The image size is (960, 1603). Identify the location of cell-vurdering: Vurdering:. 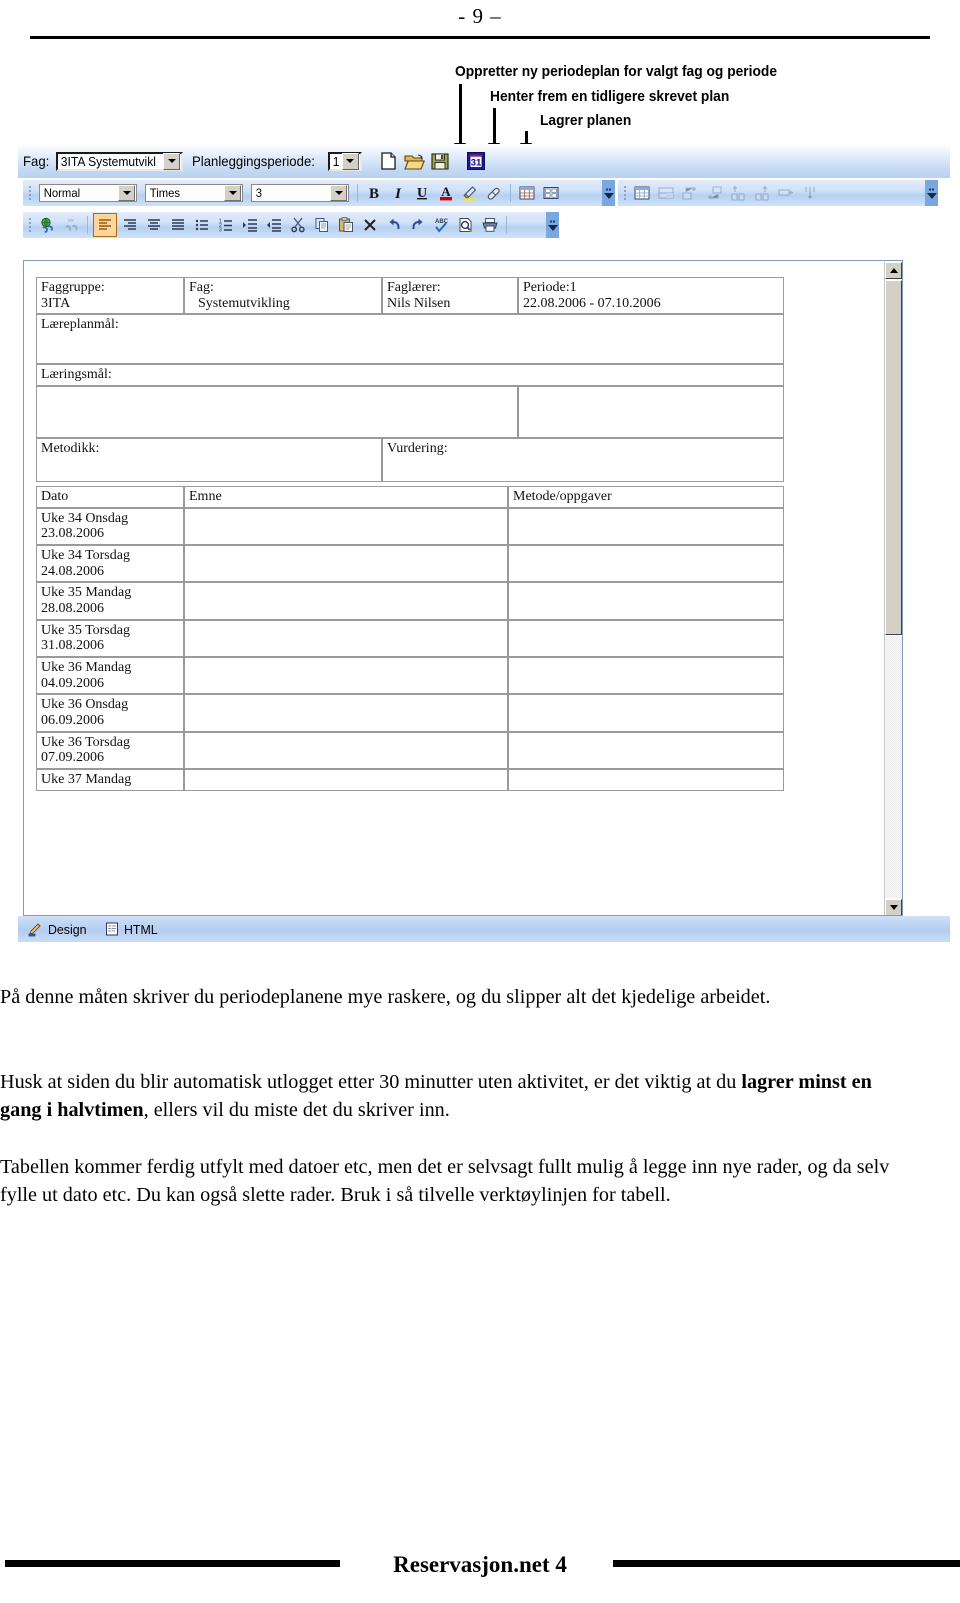
(583, 460).